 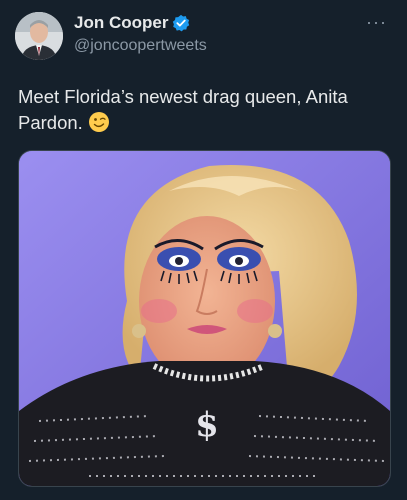 I want to click on winking-face-icon, so click(x=99, y=125).